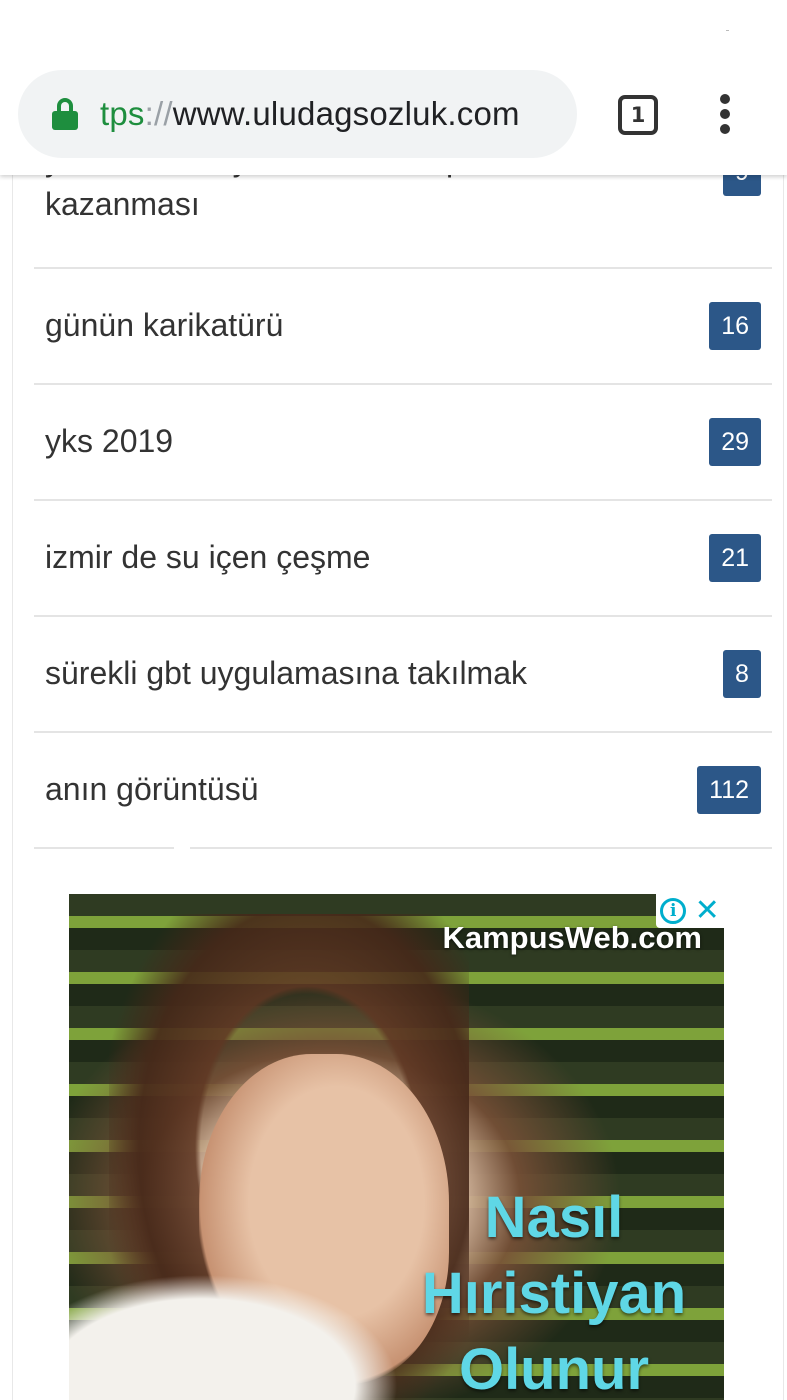 The height and width of the screenshot is (1400, 787). Describe the element at coordinates (122, 113) in the screenshot. I see `url-scheme: tps` at that location.